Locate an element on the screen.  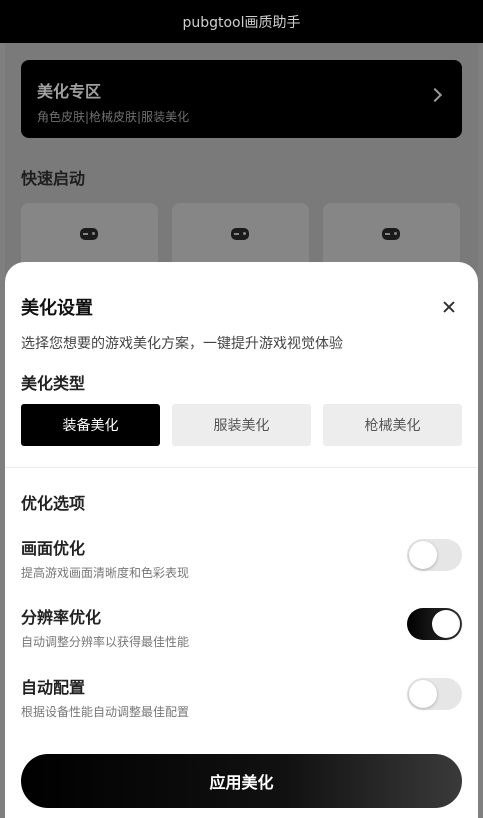
apply-button: 应用美化 is located at coordinates (241, 781).